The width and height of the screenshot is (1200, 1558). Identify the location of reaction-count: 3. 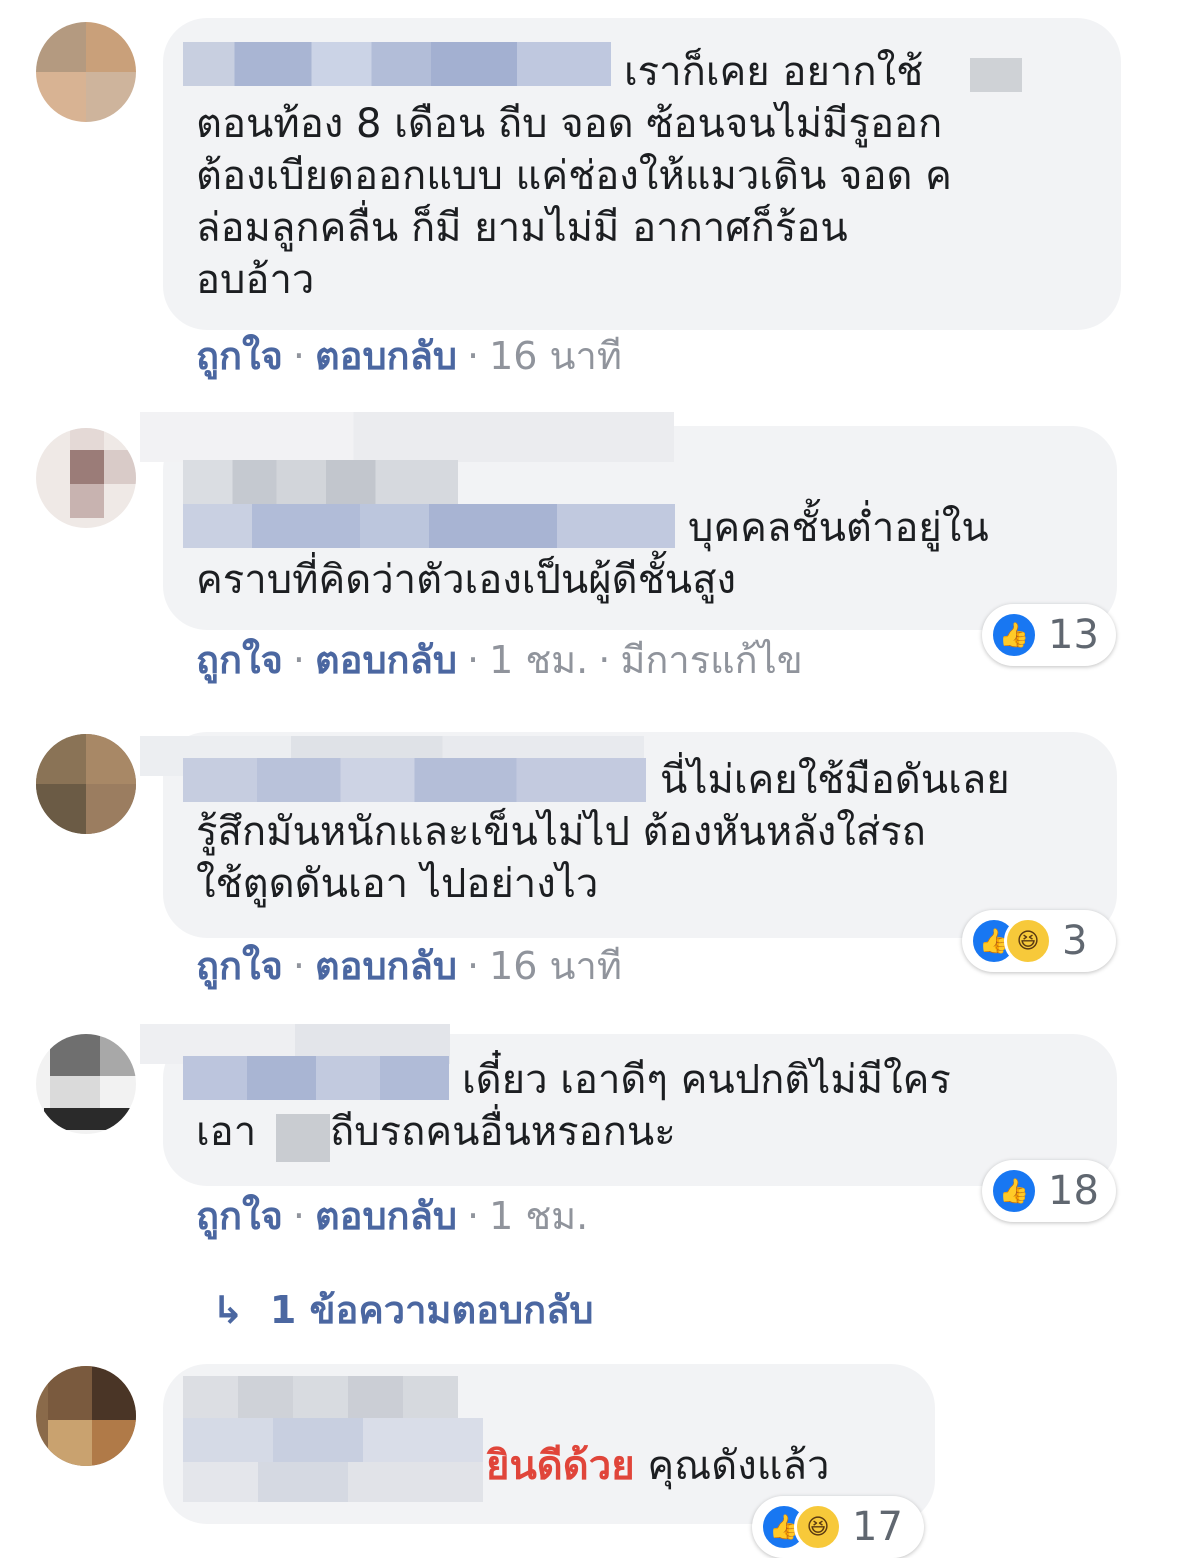
(1075, 941).